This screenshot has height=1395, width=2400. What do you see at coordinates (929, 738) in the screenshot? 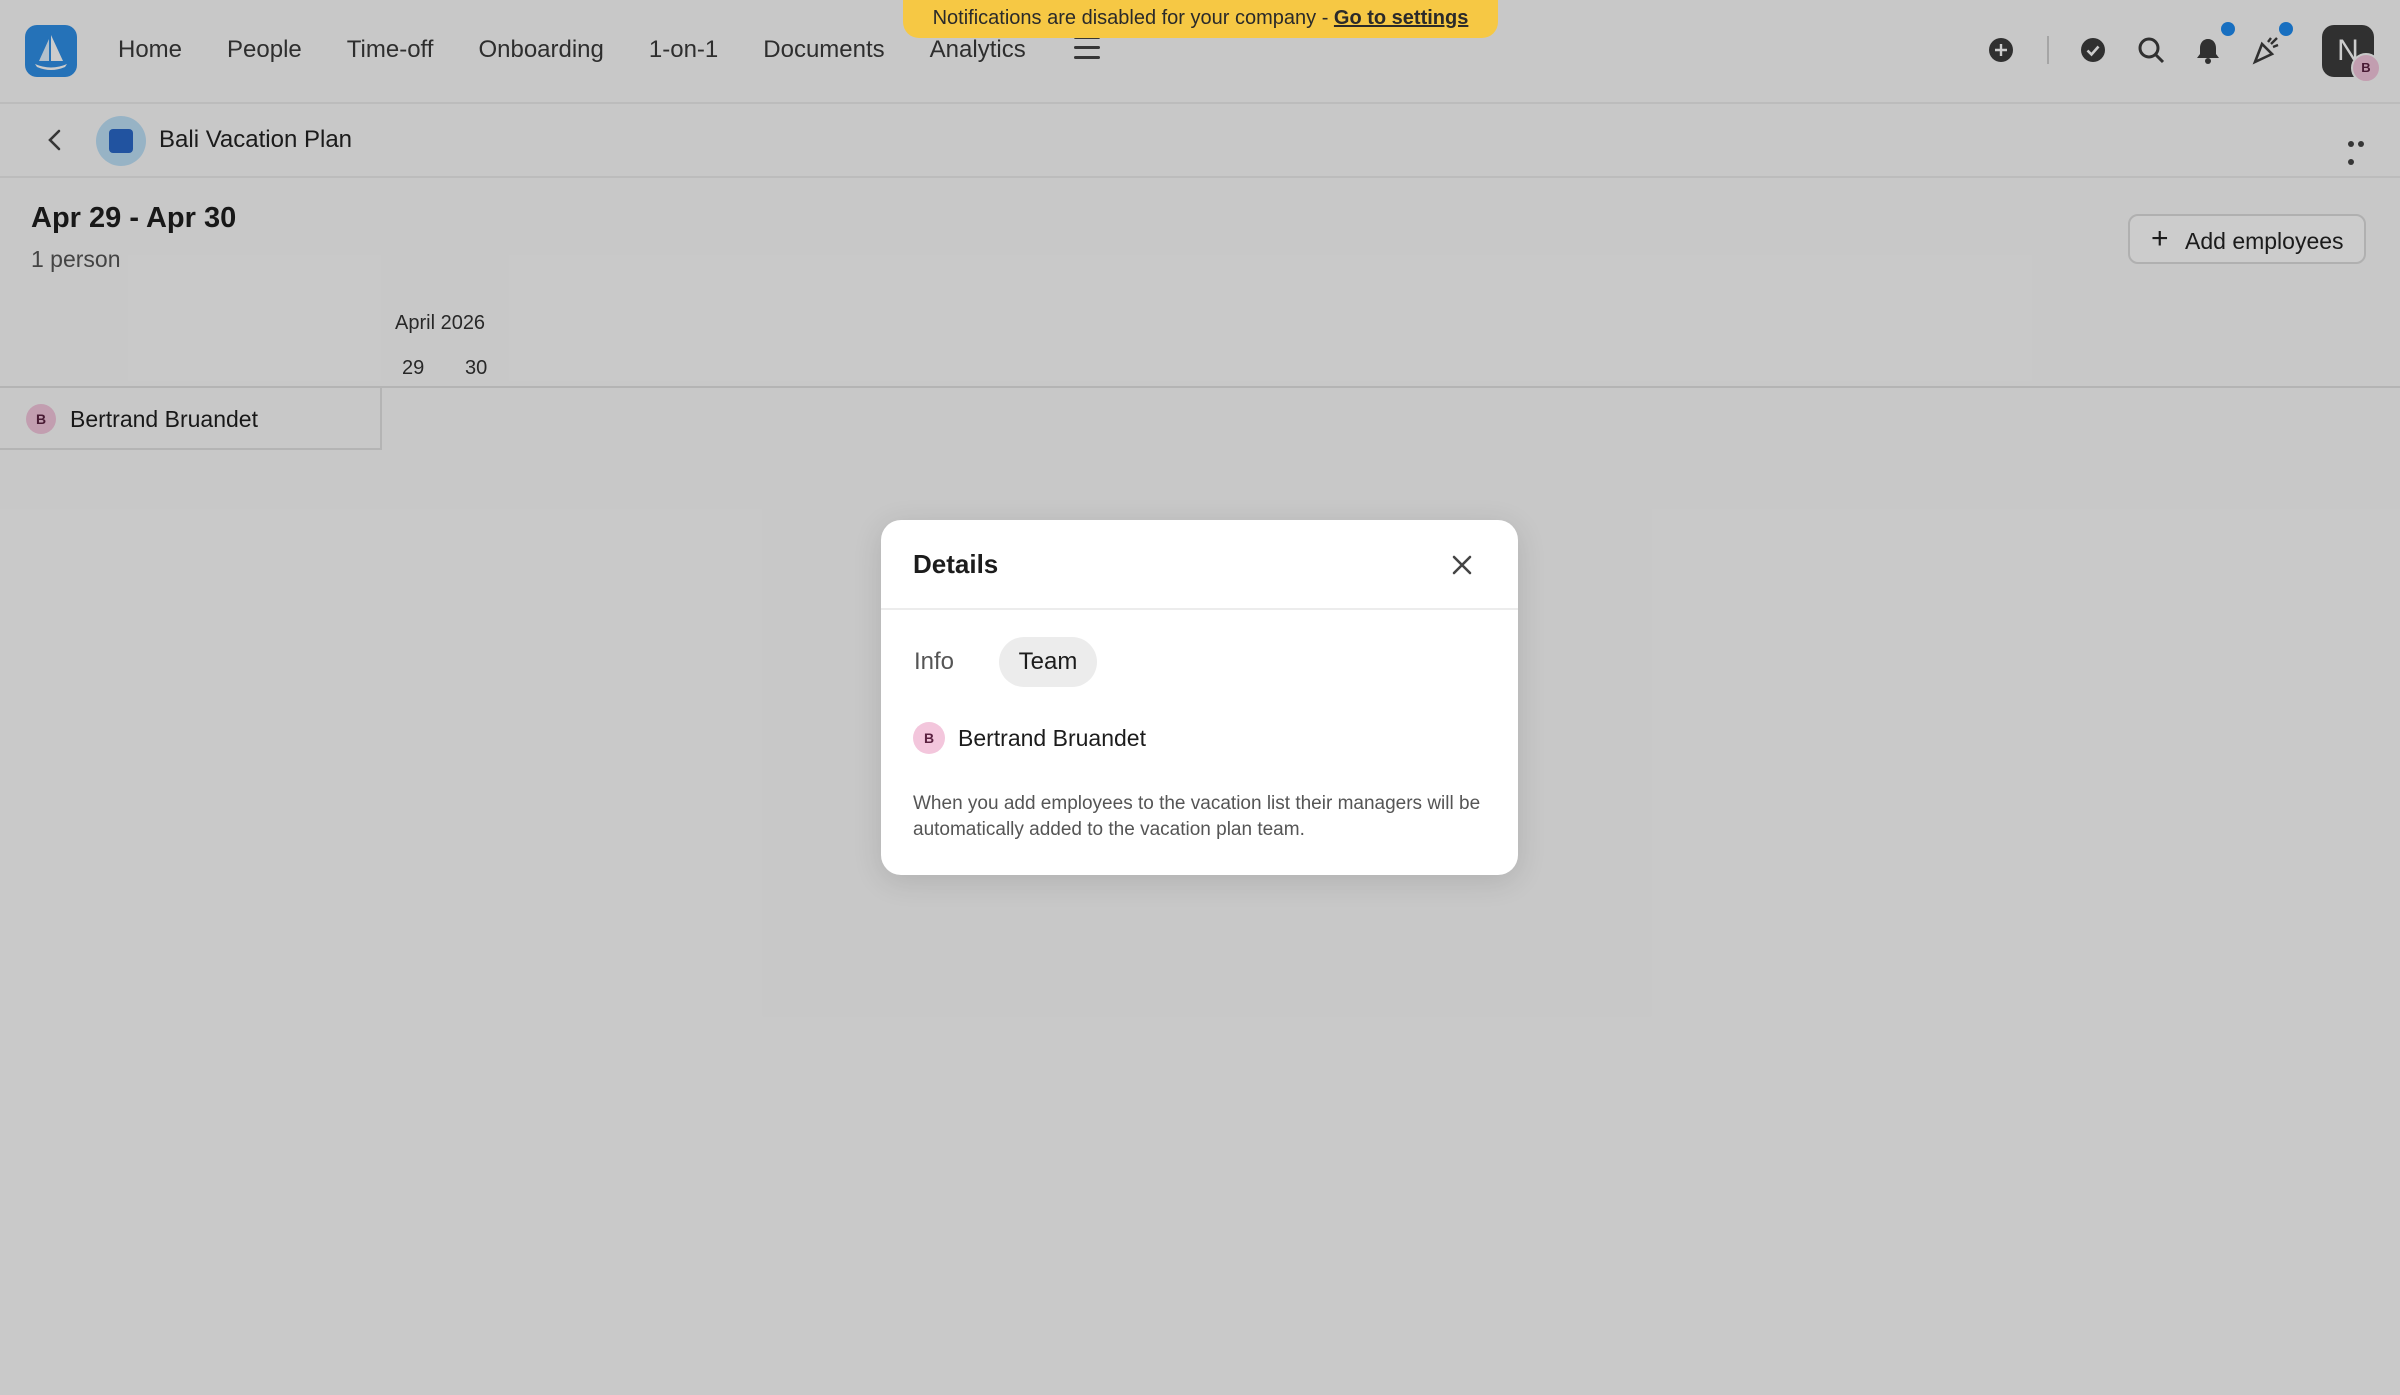
I see `avatar: B` at bounding box center [929, 738].